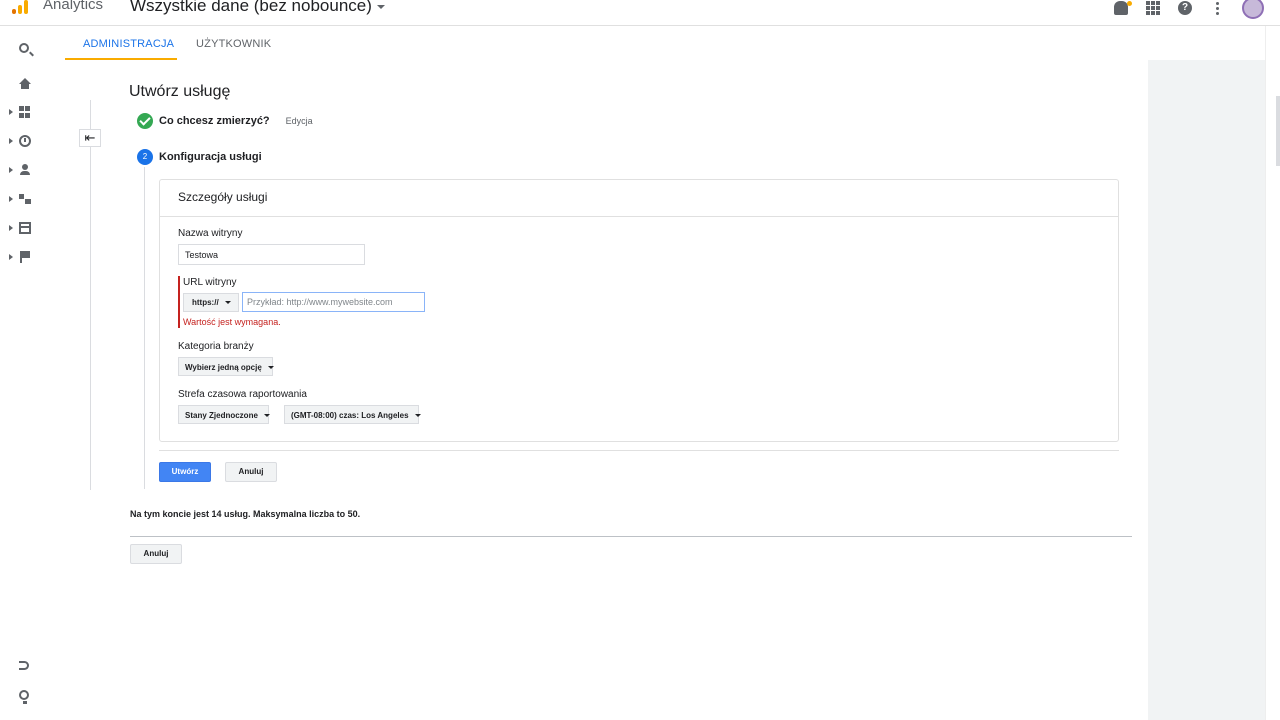 This screenshot has height=720, width=1280. What do you see at coordinates (242, 394) in the screenshot?
I see `timezone-label: Strefa czasowa raportowania` at bounding box center [242, 394].